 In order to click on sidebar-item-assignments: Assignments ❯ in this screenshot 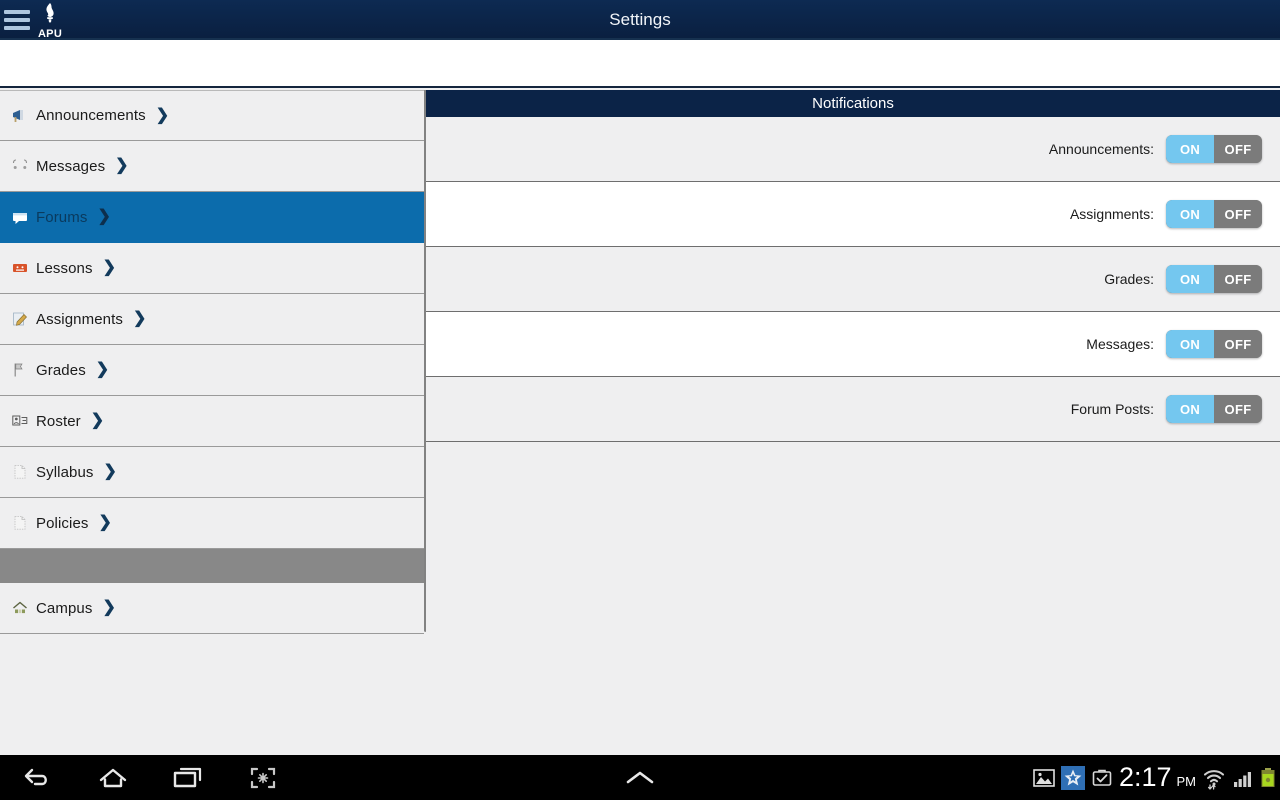, I will do `click(212, 319)`.